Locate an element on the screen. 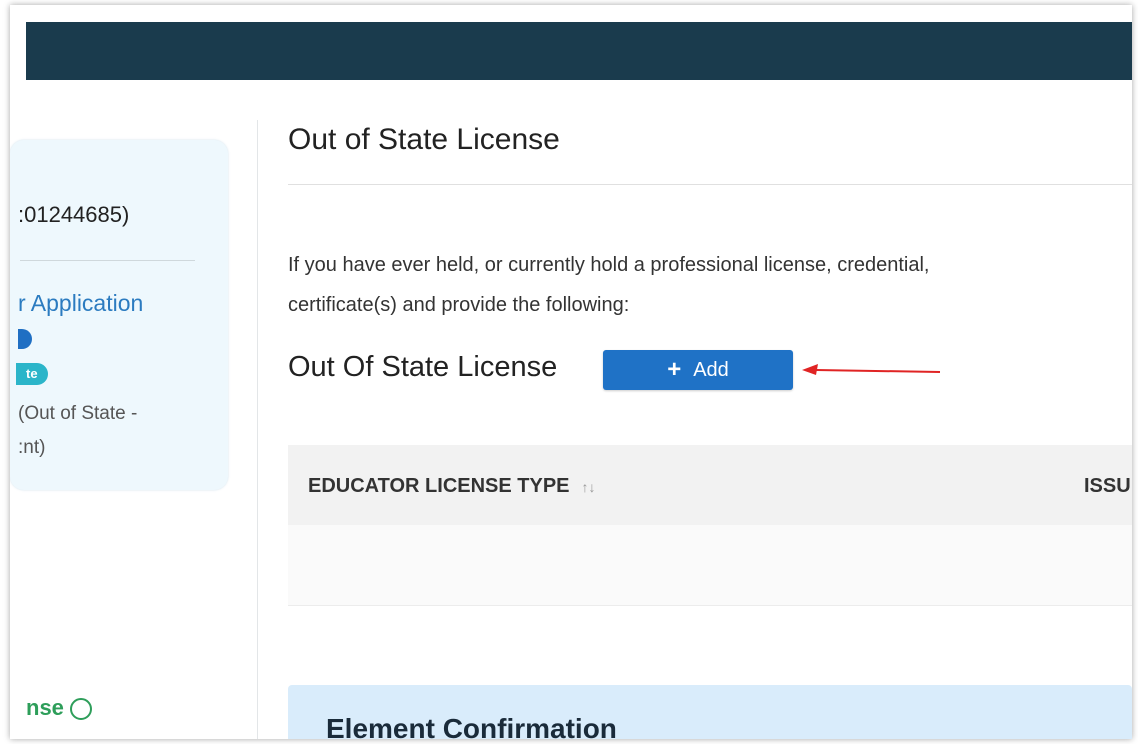 The image size is (1138, 744). plus-icon: + is located at coordinates (674, 369).